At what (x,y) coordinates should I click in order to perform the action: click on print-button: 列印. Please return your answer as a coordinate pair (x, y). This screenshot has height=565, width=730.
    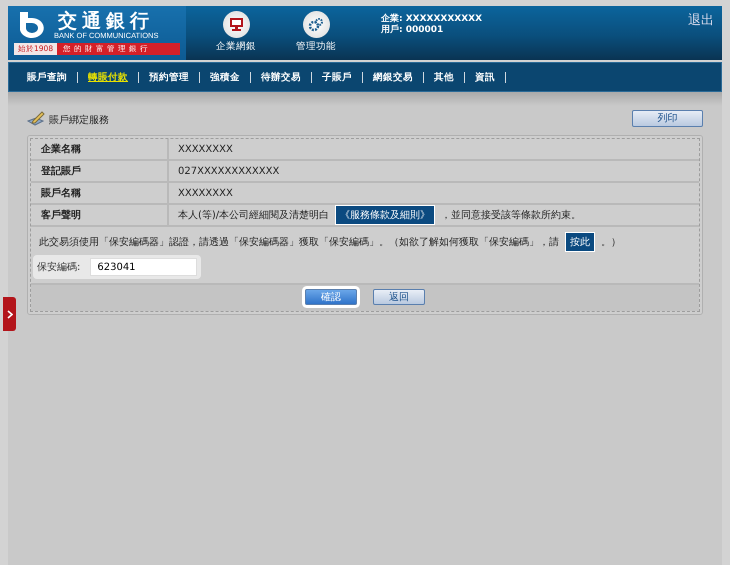
    Looking at the image, I should click on (667, 118).